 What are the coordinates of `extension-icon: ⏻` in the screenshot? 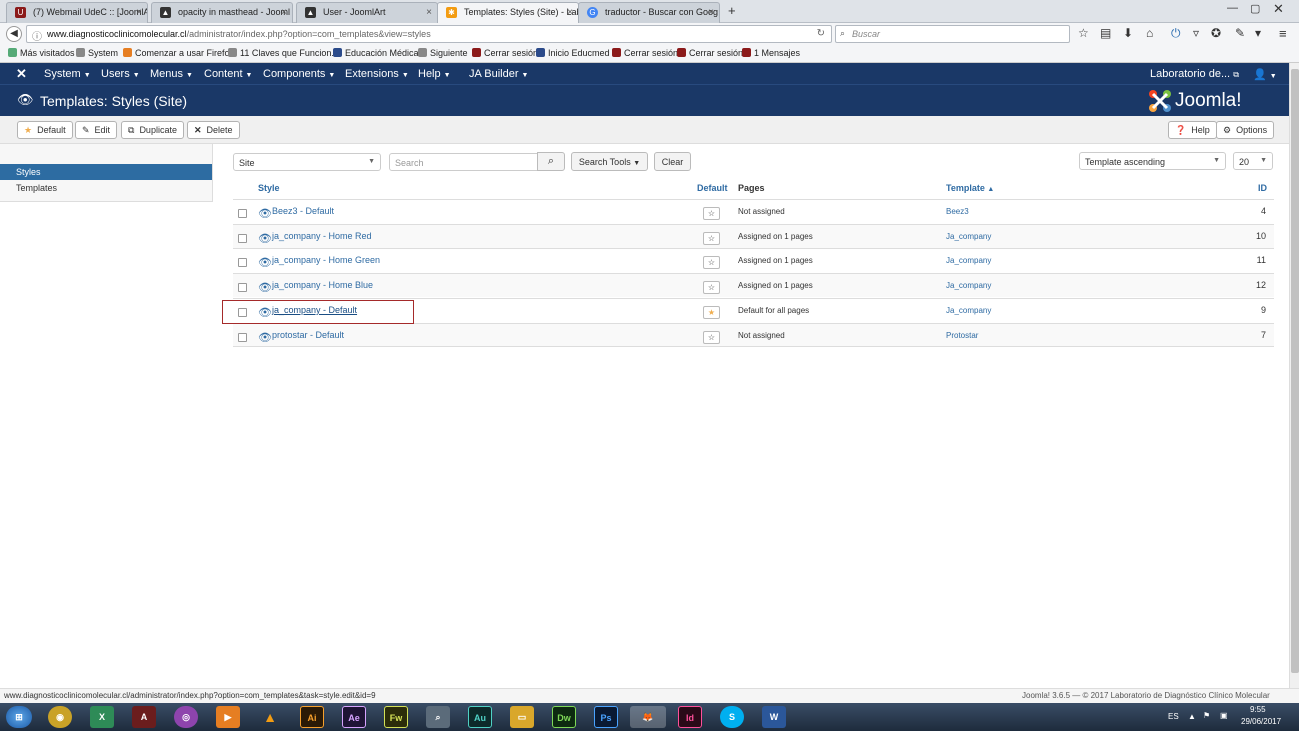 It's located at (1176, 33).